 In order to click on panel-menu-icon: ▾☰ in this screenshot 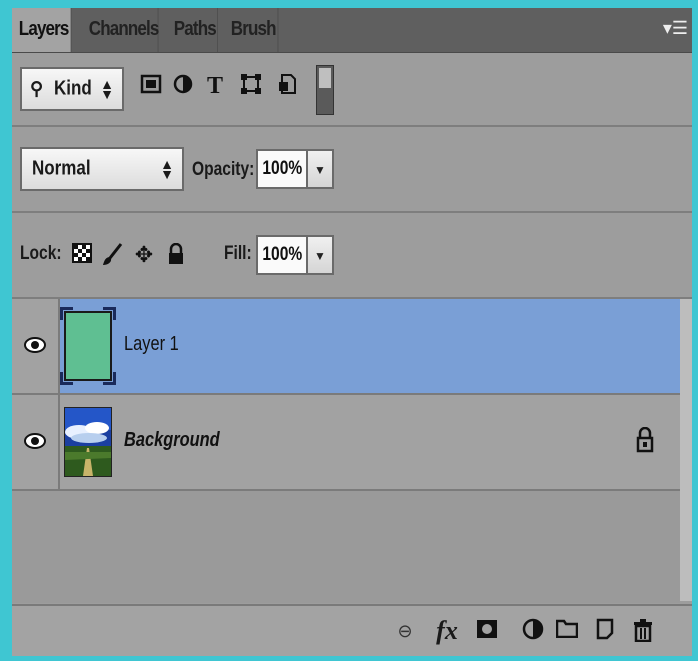, I will do `click(675, 28)`.